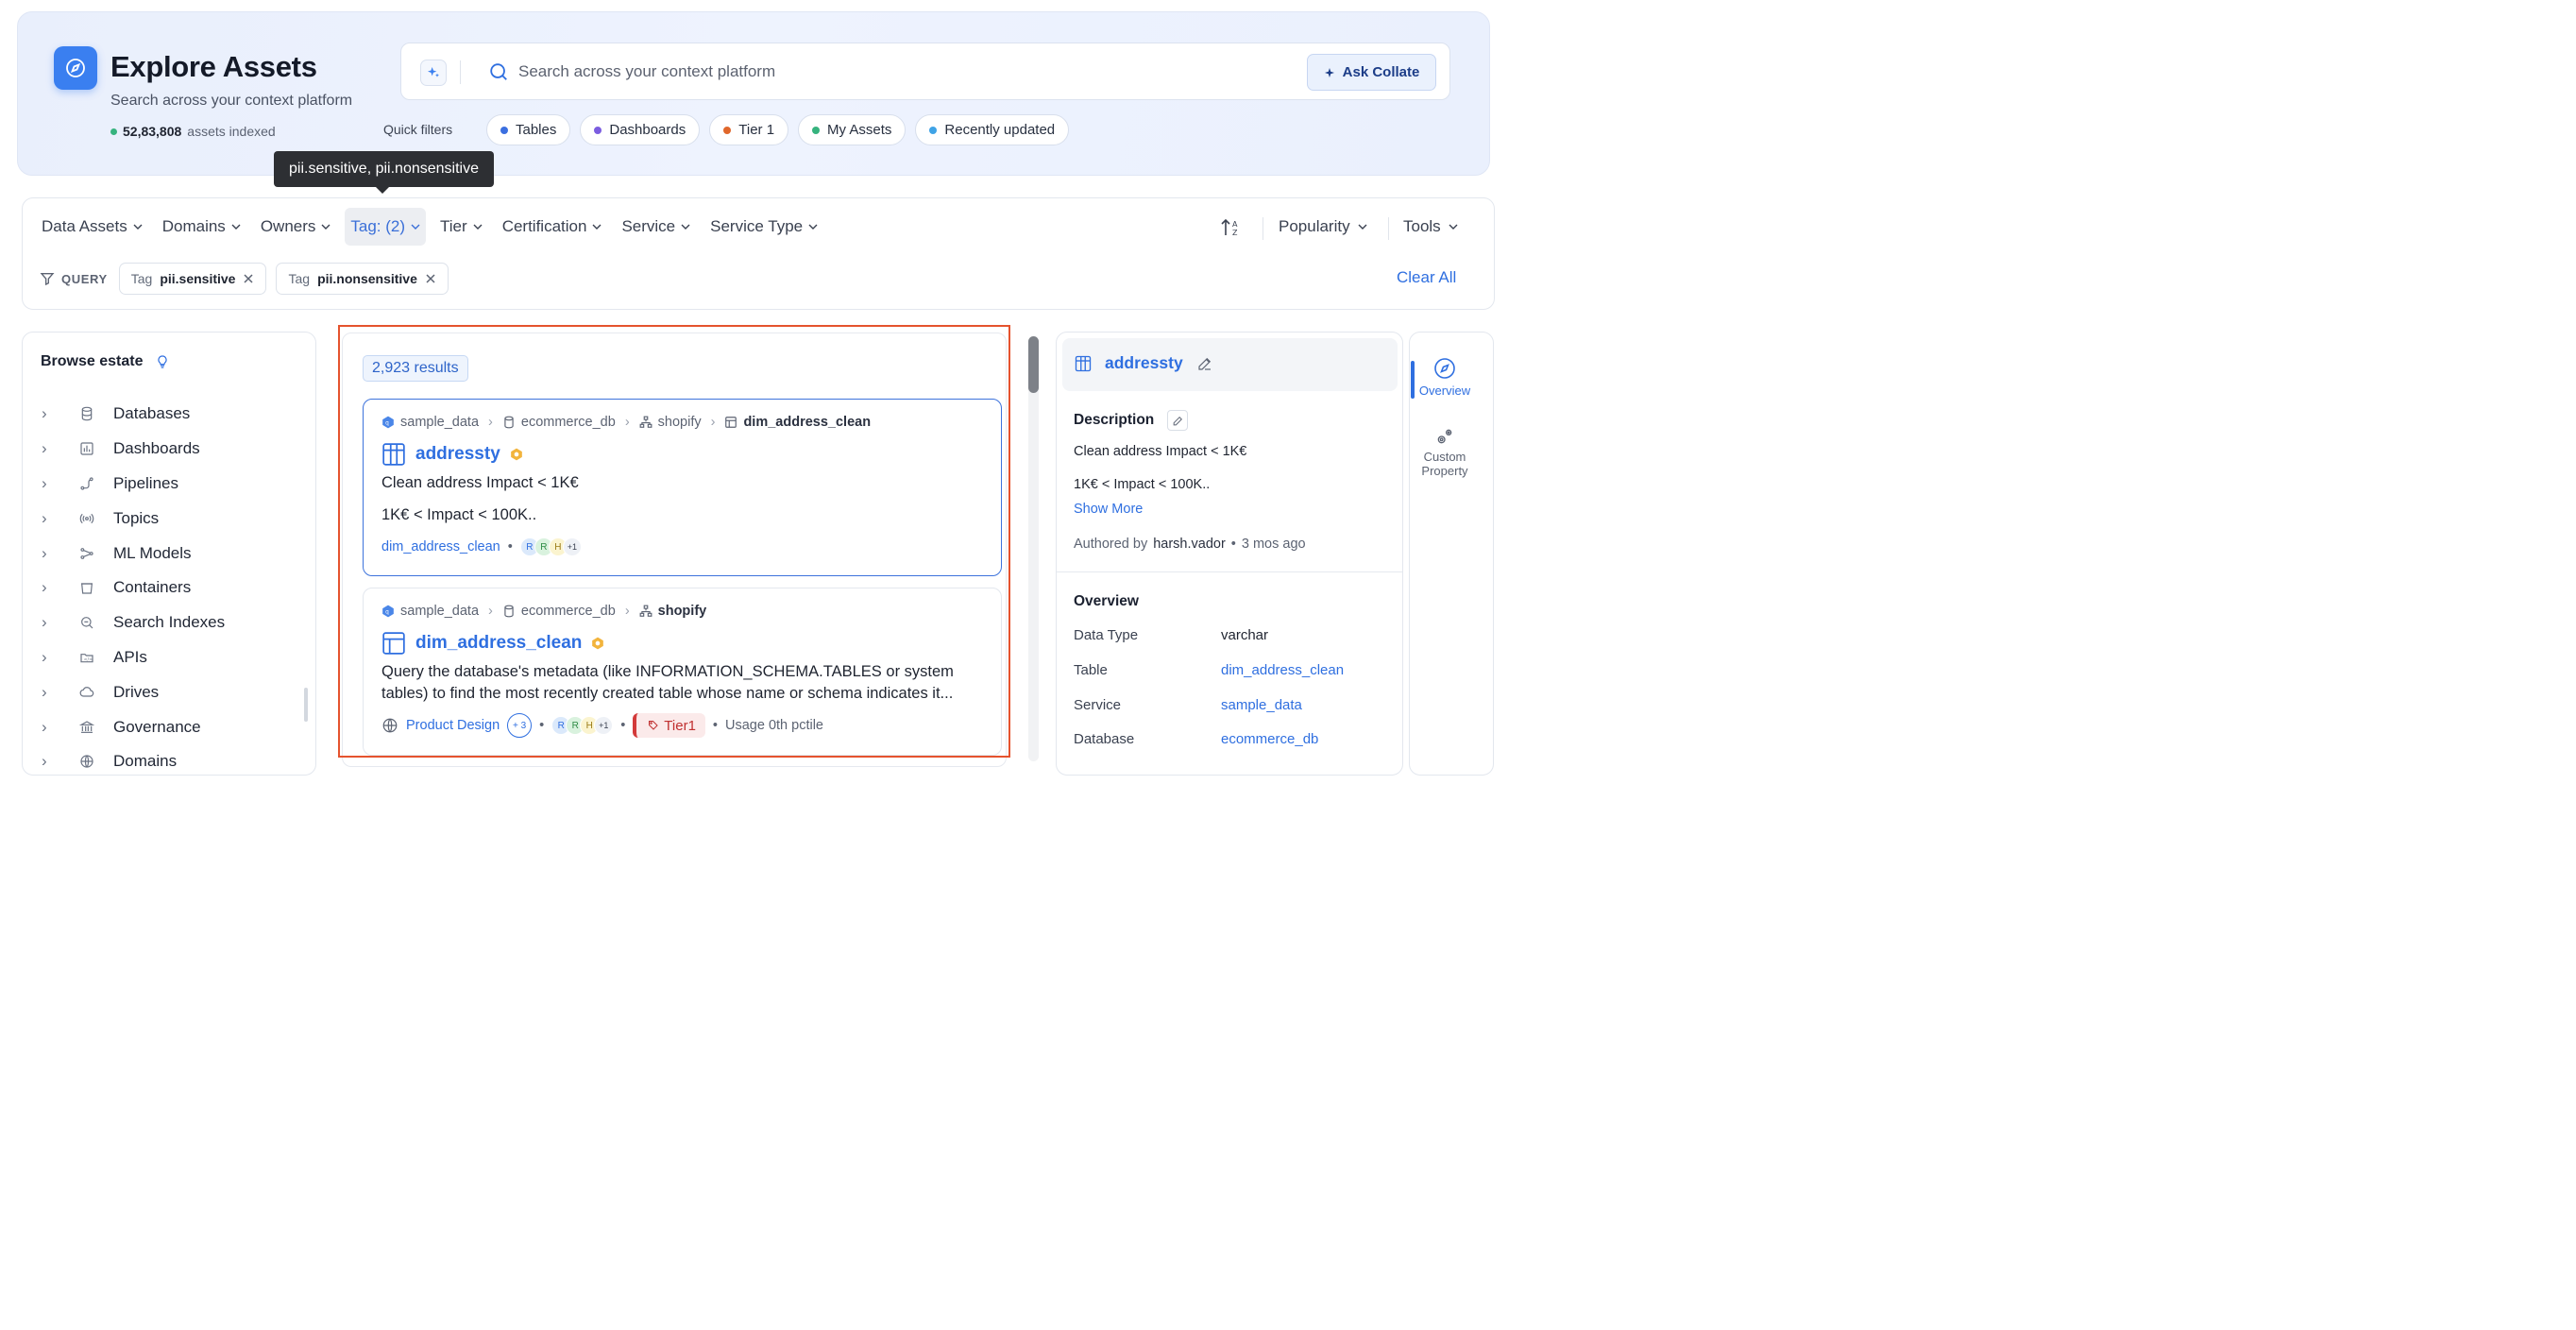 The image size is (2576, 1330). What do you see at coordinates (133, 553) in the screenshot?
I see `tree-item-ml-models: › ML Models` at bounding box center [133, 553].